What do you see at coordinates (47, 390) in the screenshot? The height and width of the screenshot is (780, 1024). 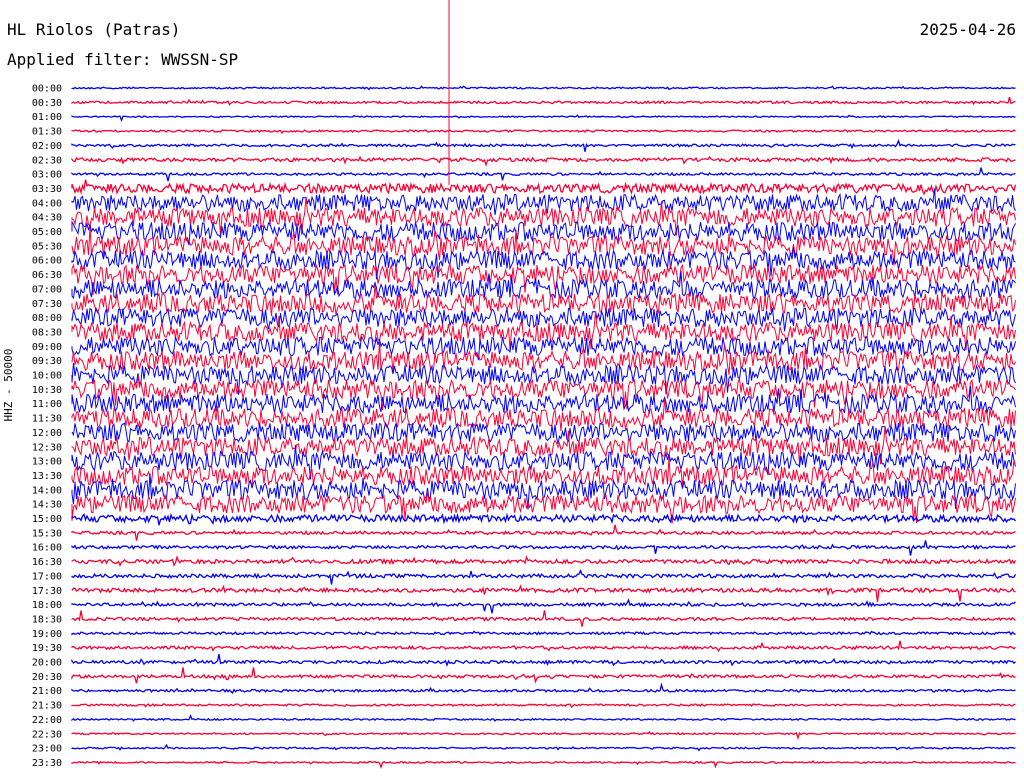 I see `time-tick-label: 10:30` at bounding box center [47, 390].